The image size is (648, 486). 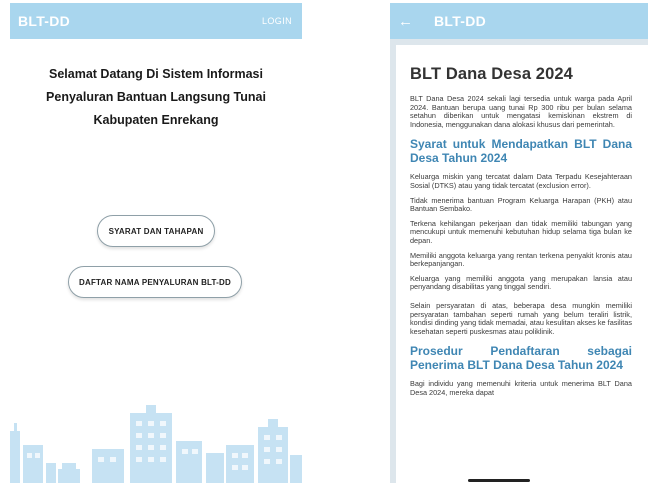 I want to click on daftar-nama-penyaluran-button: DAFTAR NAMA PENYALURAN BLT-DD, so click(x=155, y=282).